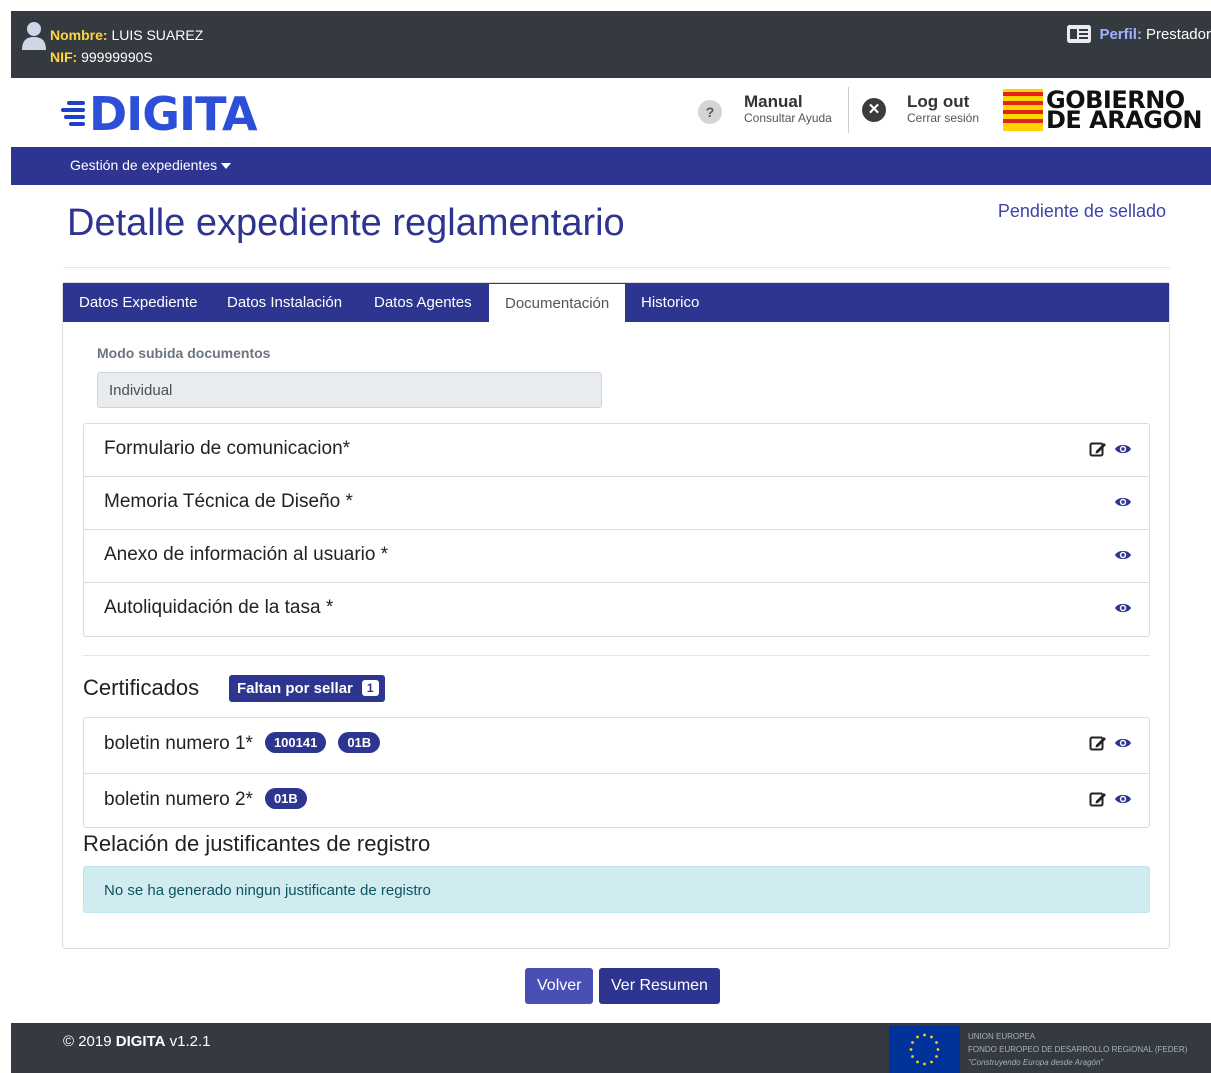 Image resolution: width=1211 pixels, height=1073 pixels. I want to click on certificados-title: Certificados, so click(141, 687).